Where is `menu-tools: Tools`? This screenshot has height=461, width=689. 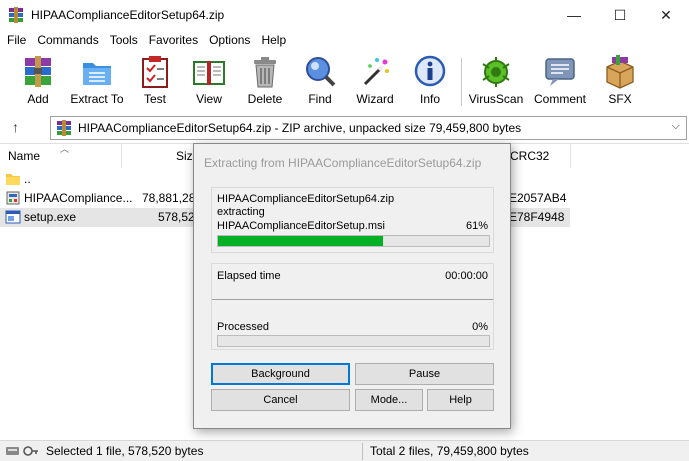 menu-tools: Tools is located at coordinates (124, 40).